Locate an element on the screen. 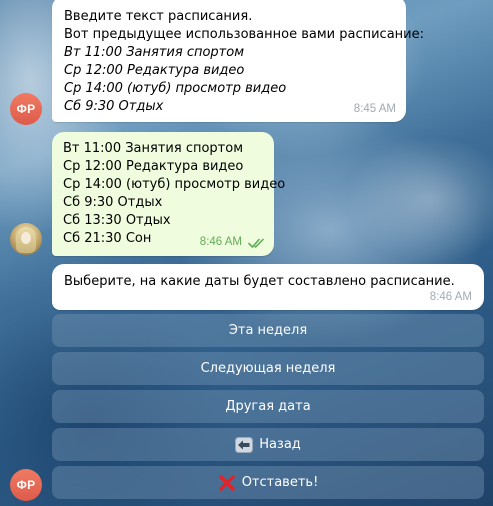 This screenshot has width=493, height=506. button-label: Назад is located at coordinates (280, 444).